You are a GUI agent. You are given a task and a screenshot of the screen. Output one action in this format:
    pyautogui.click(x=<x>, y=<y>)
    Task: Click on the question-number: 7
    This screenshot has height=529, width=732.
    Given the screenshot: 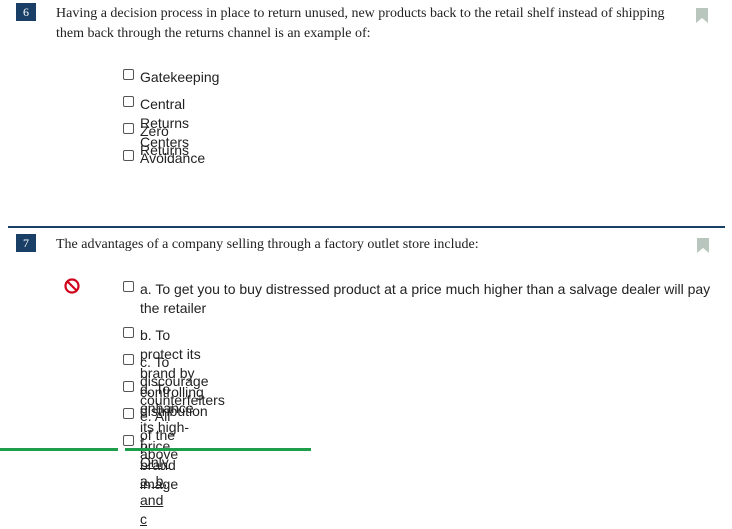 What is the action you would take?
    pyautogui.click(x=26, y=243)
    